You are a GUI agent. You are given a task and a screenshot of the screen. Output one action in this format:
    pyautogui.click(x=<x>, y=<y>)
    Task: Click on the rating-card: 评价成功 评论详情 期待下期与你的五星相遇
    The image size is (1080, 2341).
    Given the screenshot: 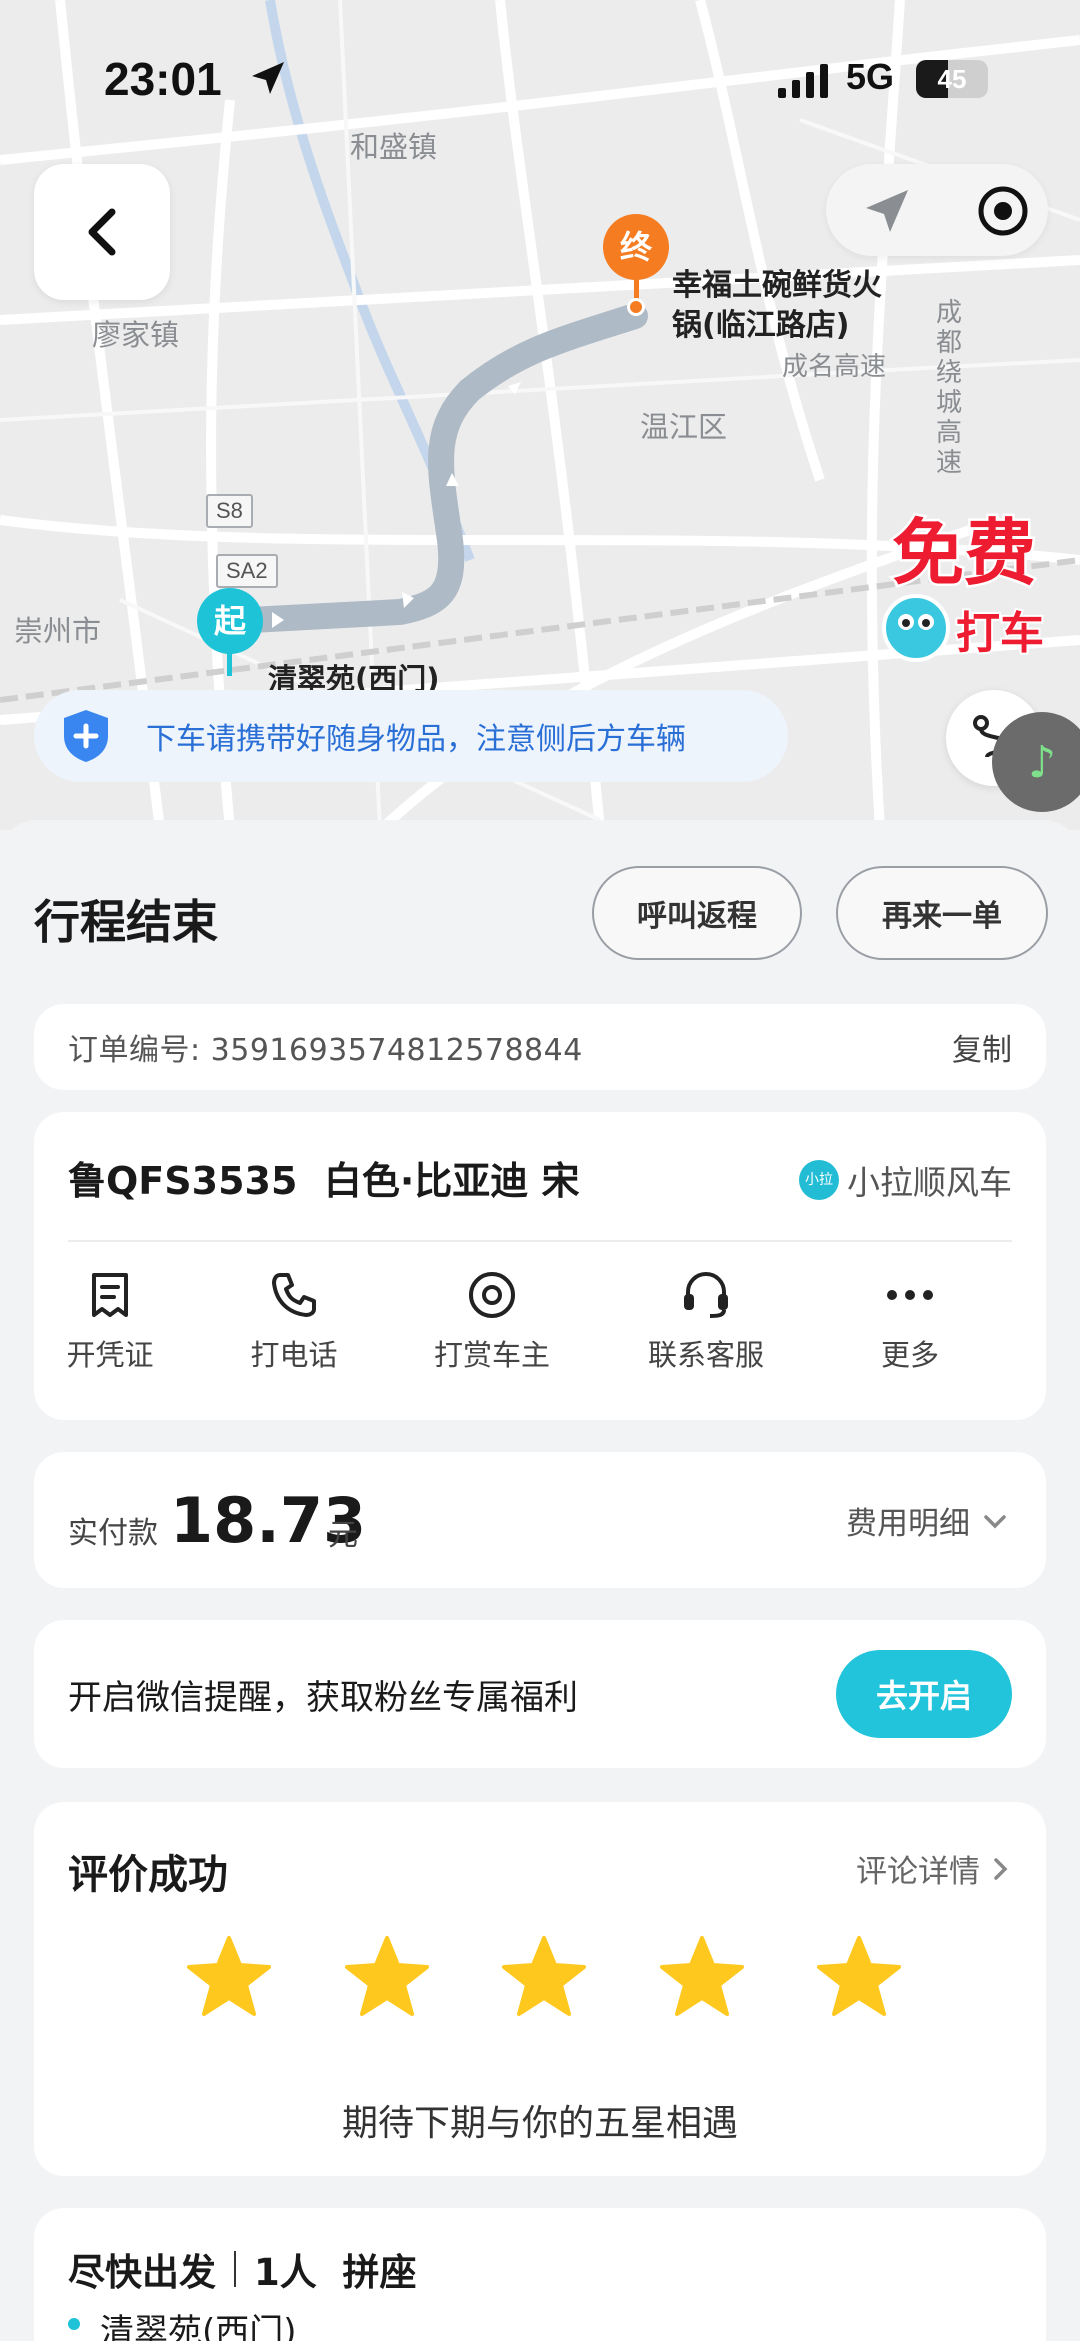 What is the action you would take?
    pyautogui.click(x=540, y=1989)
    